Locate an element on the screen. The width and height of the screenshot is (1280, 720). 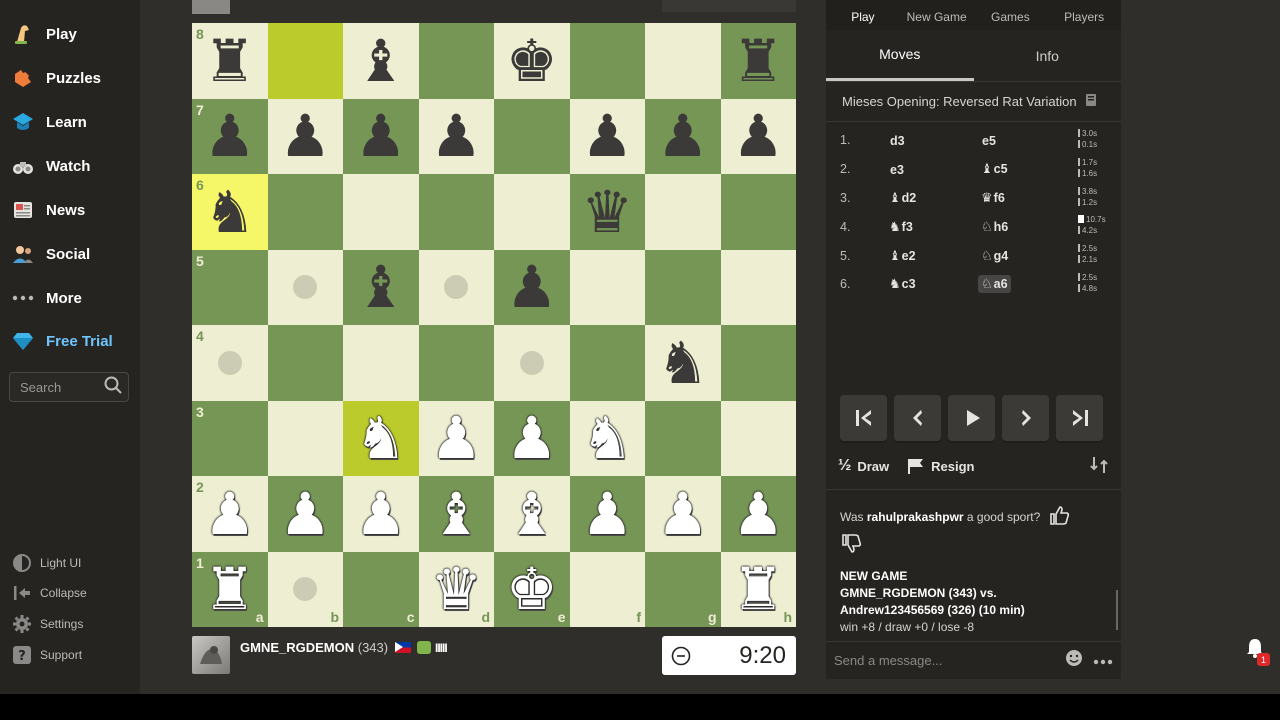
square-f8 is located at coordinates (607, 61).